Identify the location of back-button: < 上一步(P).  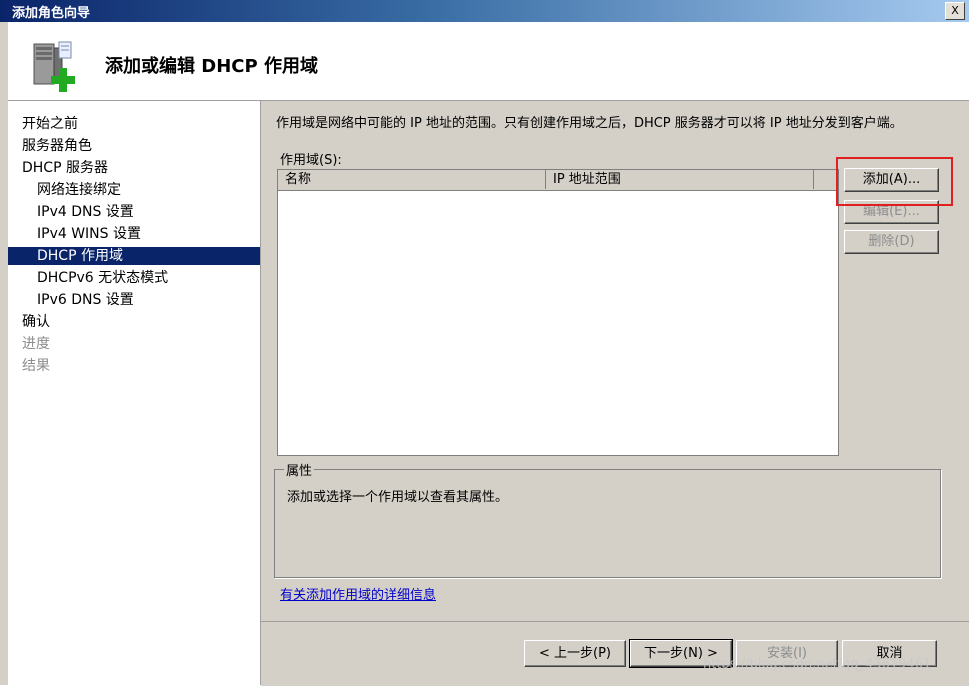
(575, 653).